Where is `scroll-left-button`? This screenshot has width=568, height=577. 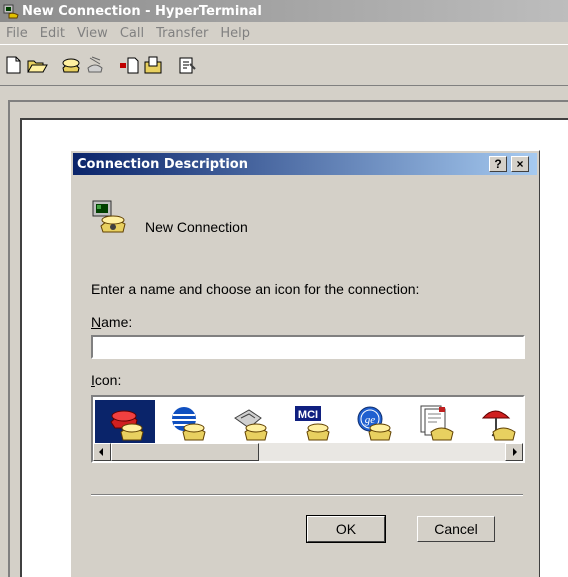 scroll-left-button is located at coordinates (102, 452).